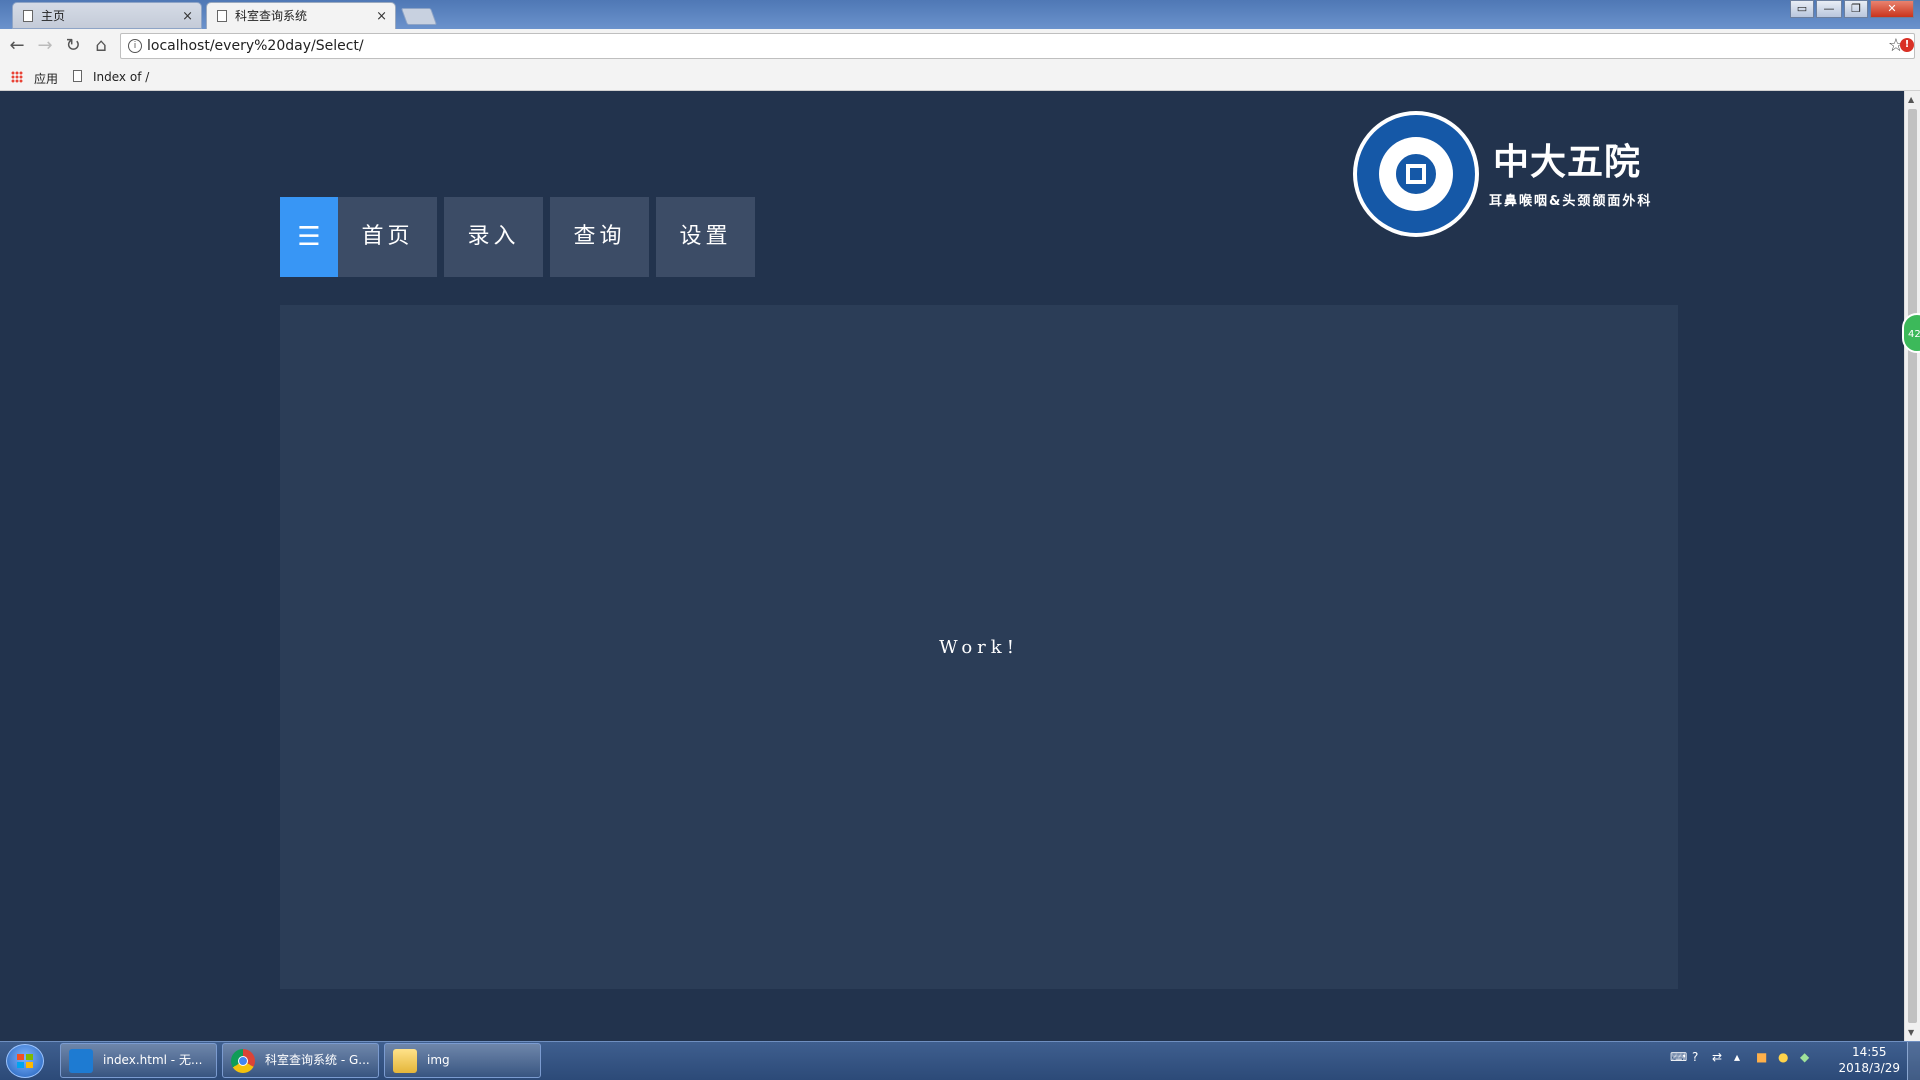 This screenshot has height=1080, width=1920. I want to click on shield-icon: ◆, so click(1804, 1057).